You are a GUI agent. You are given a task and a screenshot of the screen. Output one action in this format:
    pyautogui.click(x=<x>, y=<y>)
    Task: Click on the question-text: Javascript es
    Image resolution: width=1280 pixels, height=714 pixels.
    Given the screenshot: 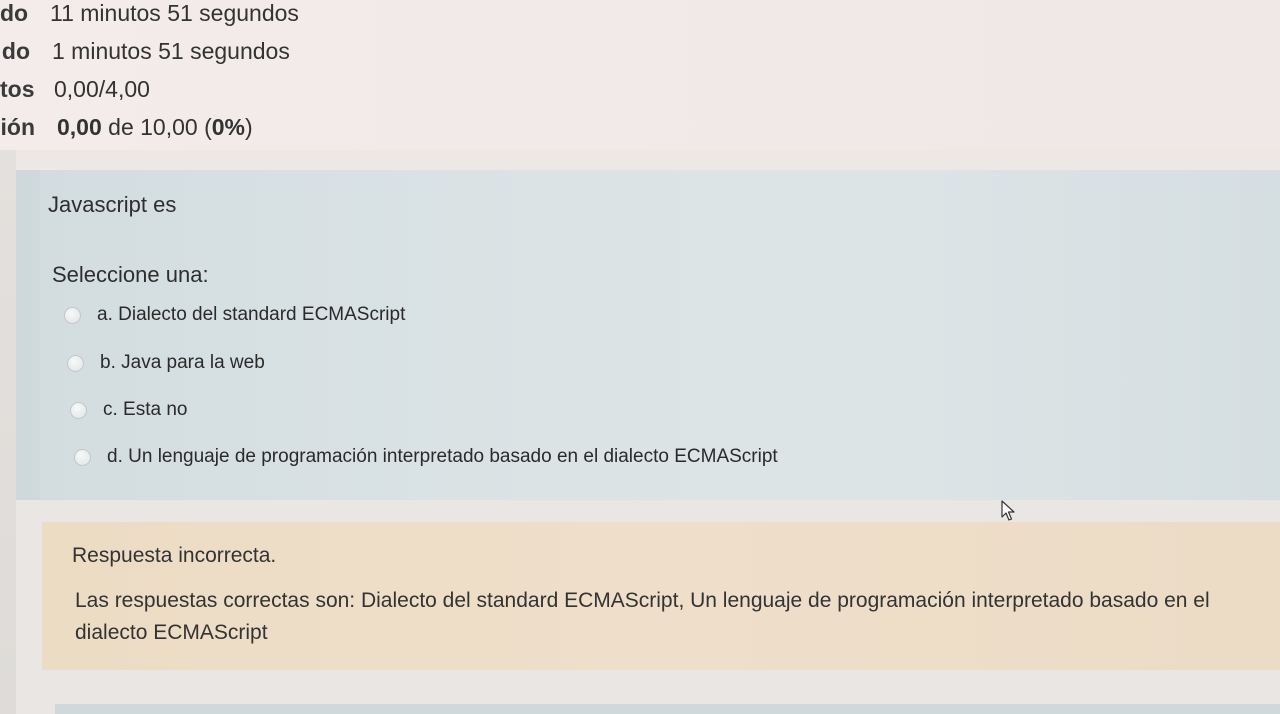 What is the action you would take?
    pyautogui.click(x=112, y=204)
    